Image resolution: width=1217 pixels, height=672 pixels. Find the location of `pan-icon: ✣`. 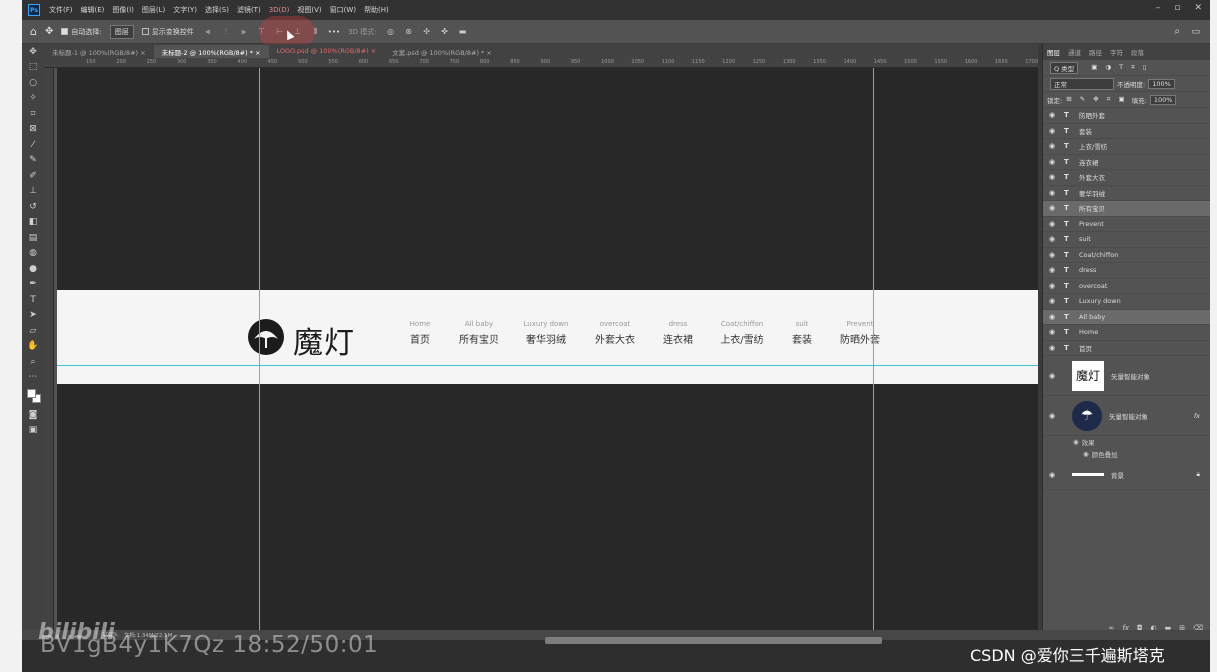

pan-icon: ✣ is located at coordinates (427, 32).